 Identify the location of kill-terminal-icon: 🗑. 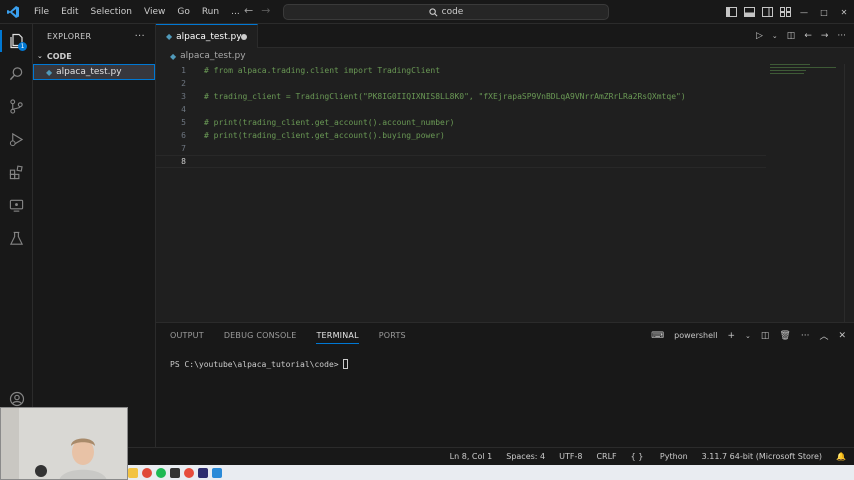
(784, 336).